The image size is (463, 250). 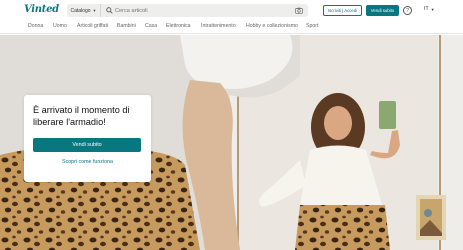 I want to click on vinted-logo: Vinted, so click(x=41, y=9).